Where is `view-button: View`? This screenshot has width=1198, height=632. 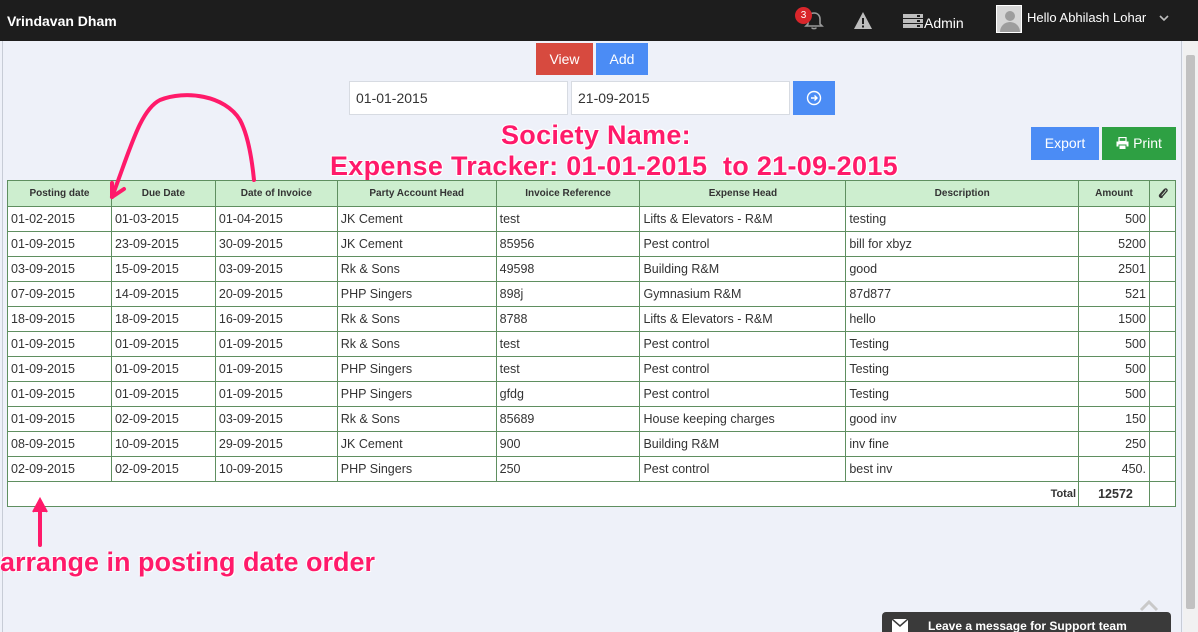
view-button: View is located at coordinates (564, 59).